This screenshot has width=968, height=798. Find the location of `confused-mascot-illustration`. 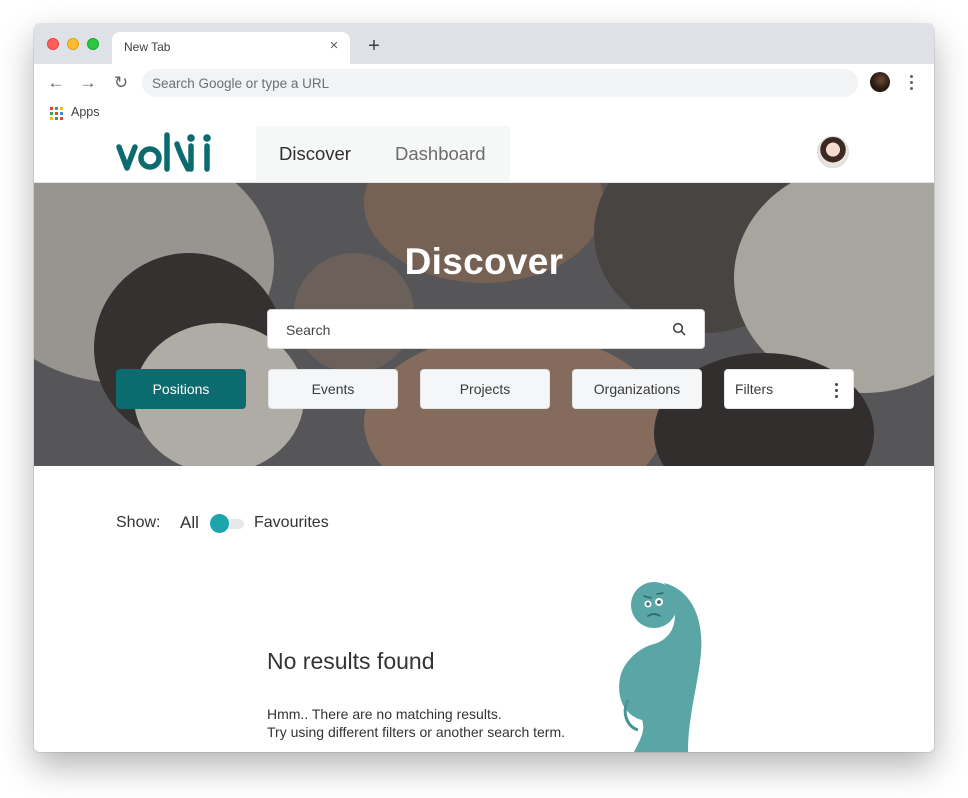

confused-mascot-illustration is located at coordinates (661, 666).